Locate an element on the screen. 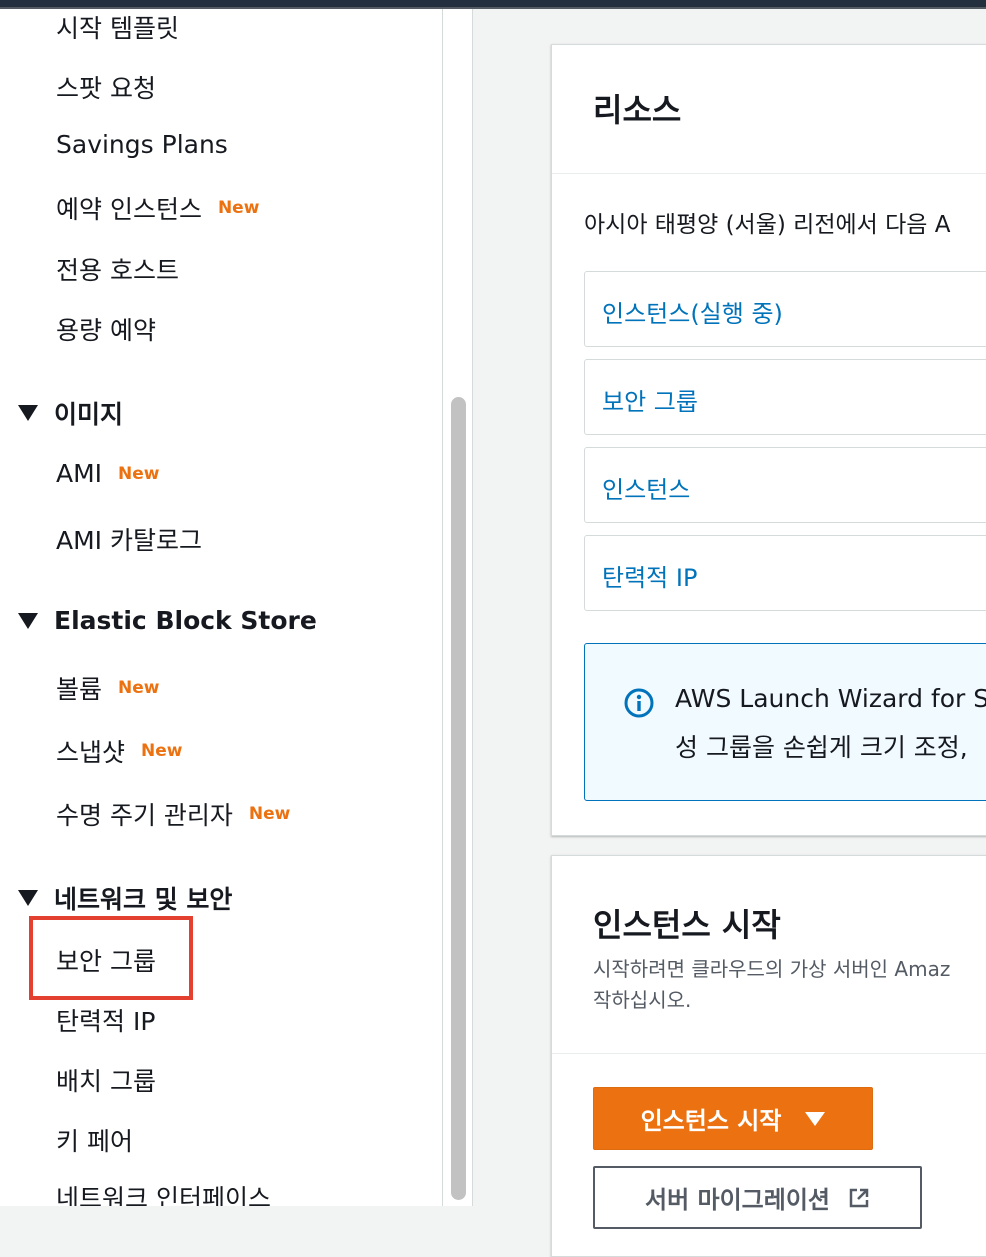  sidebar-item-capacity-reservations: 용량 예약 is located at coordinates (106, 329).